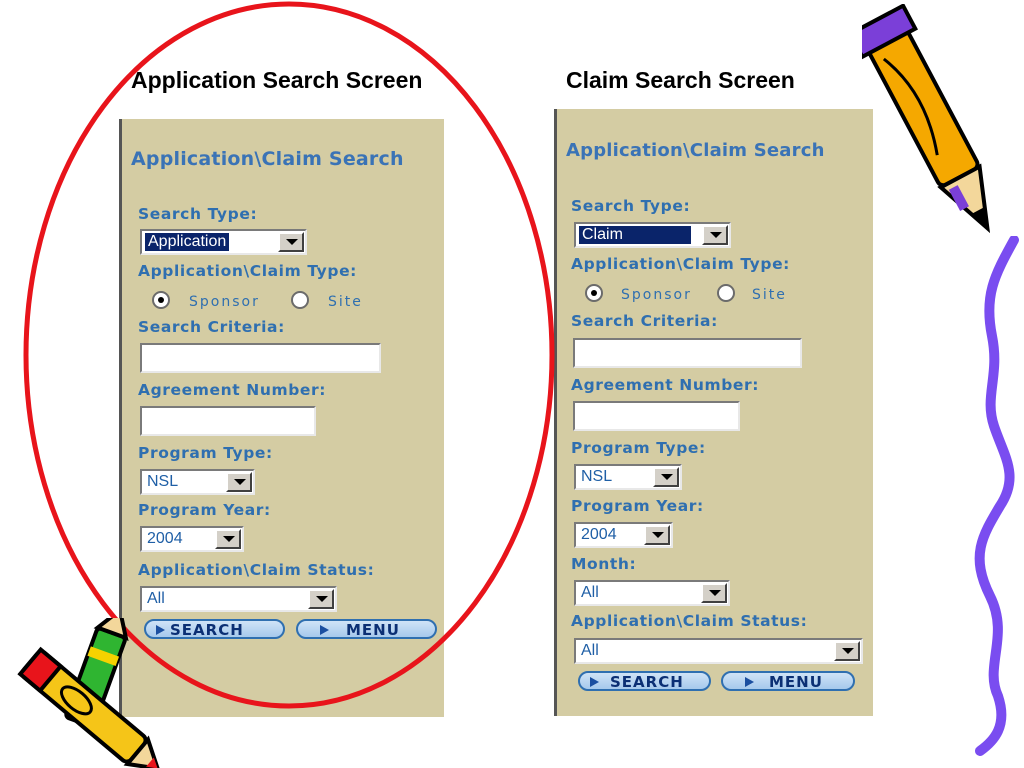 The width and height of the screenshot is (1024, 768). I want to click on month-label: Month:, so click(604, 564).